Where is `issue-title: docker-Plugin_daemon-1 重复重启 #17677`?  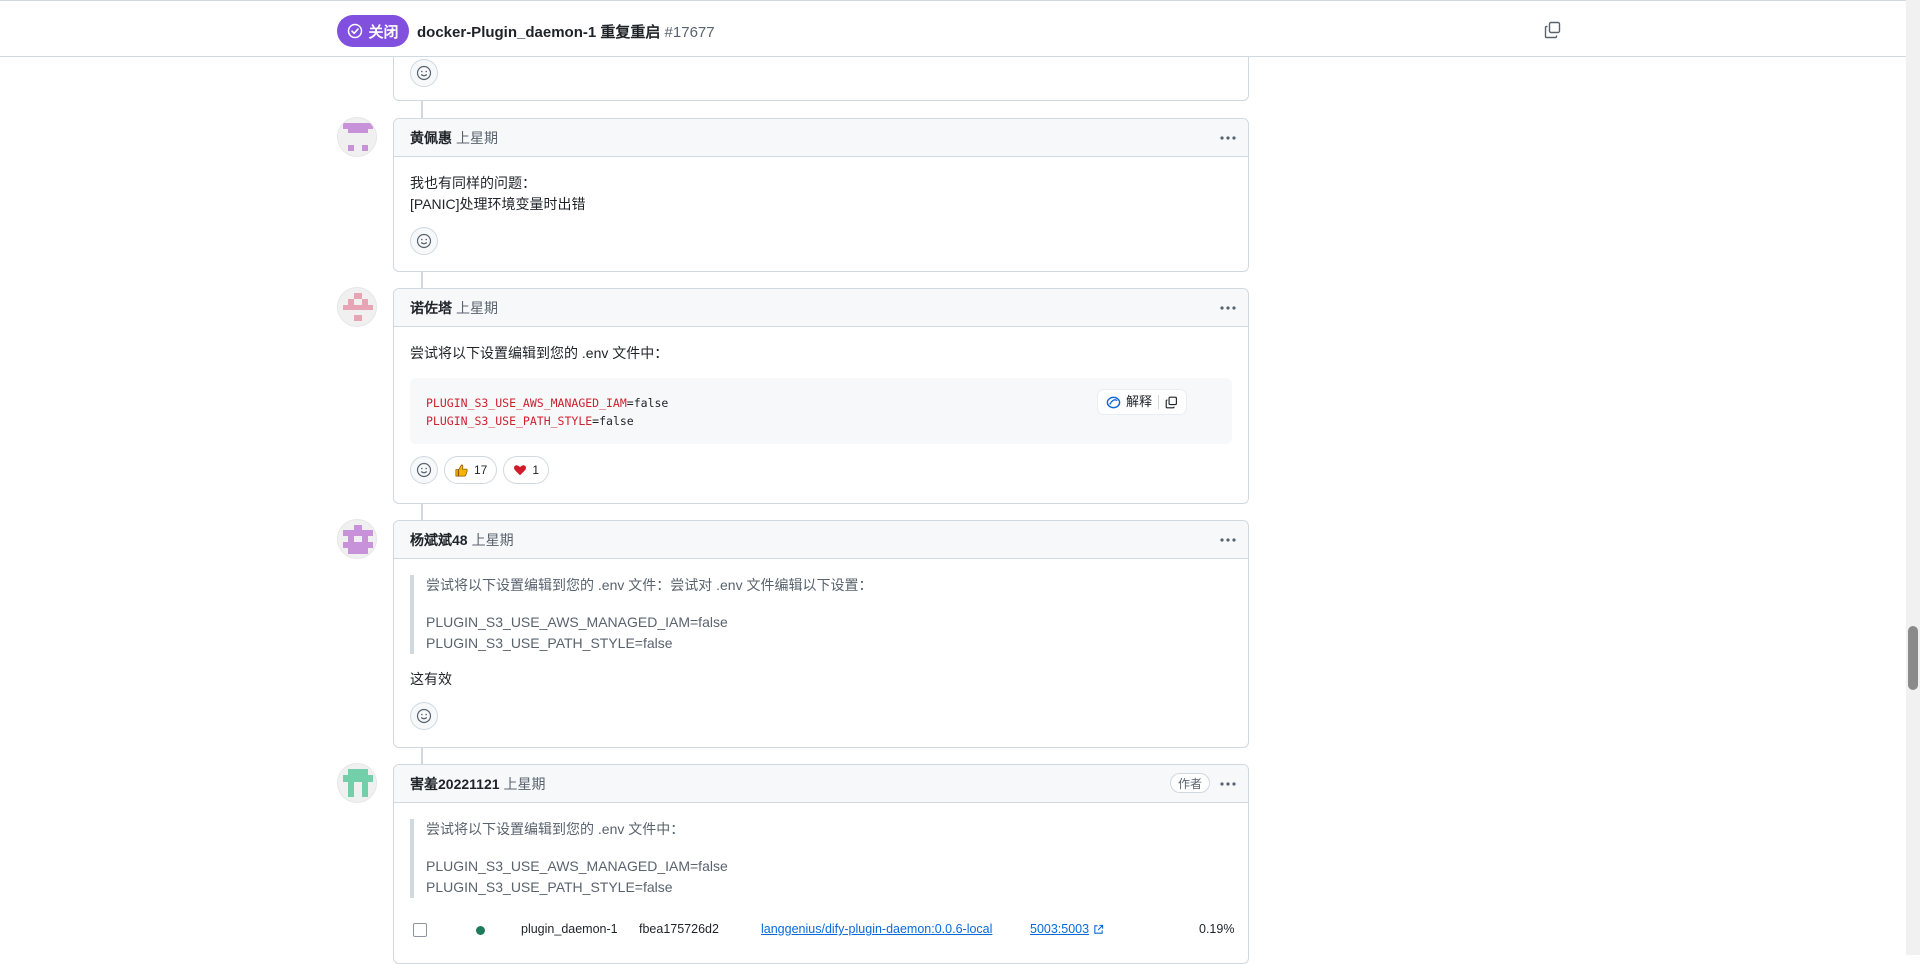
issue-title: docker-Plugin_daemon-1 重复重启 #17677 is located at coordinates (566, 31).